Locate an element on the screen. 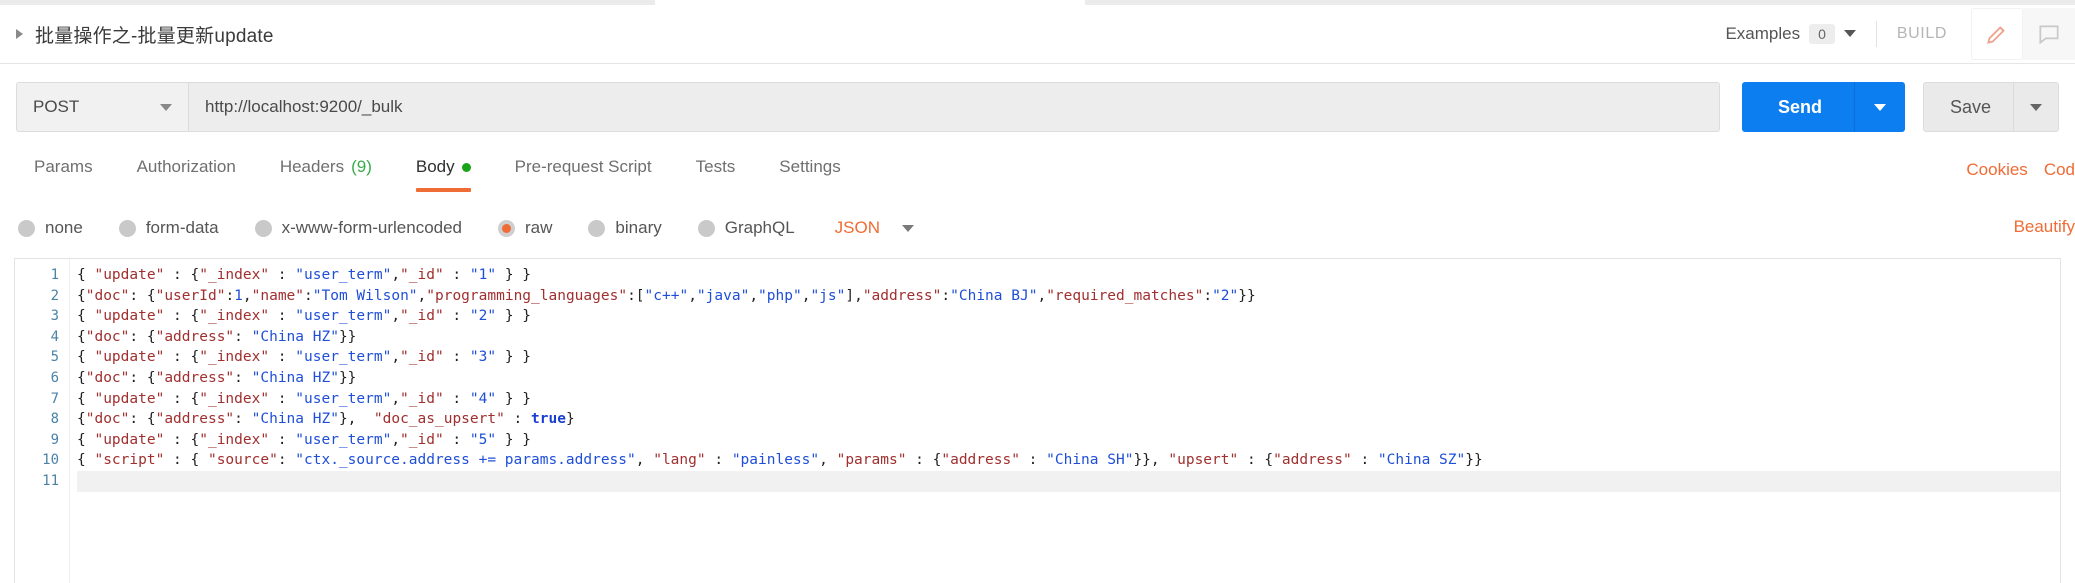 Image resolution: width=2075 pixels, height=583 pixels. send-options-button is located at coordinates (1880, 107).